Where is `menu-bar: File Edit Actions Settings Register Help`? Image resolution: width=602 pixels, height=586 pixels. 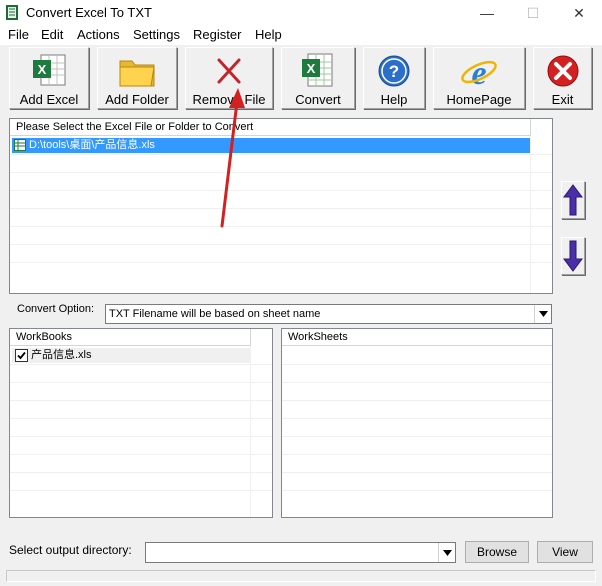
menu-bar: File Edit Actions Settings Register Help is located at coordinates (301, 35).